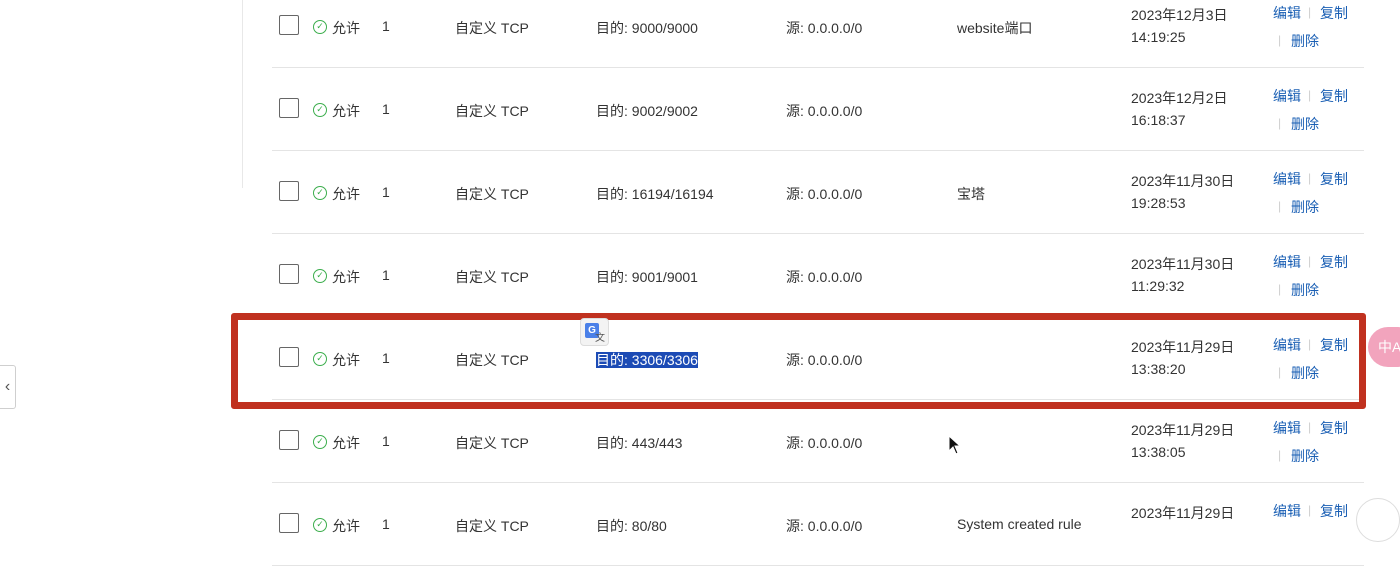 The height and width of the screenshot is (566, 1400). I want to click on language-float-button: 中A, so click(1384, 347).